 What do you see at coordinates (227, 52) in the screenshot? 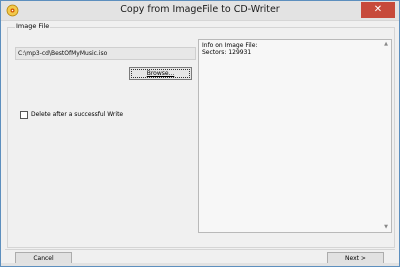
I see `info-sectors: Sectors: 129931` at bounding box center [227, 52].